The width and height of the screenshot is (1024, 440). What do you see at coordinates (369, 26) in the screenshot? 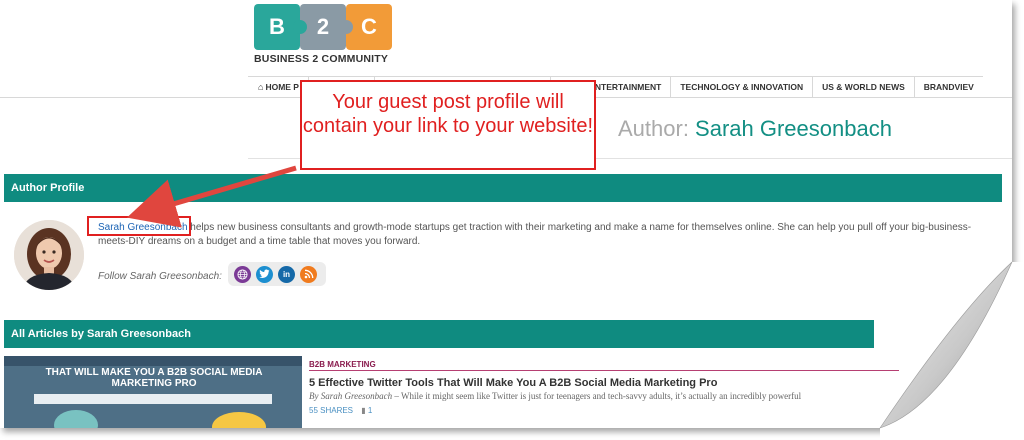
I see `logo-letter-c: C` at bounding box center [369, 26].